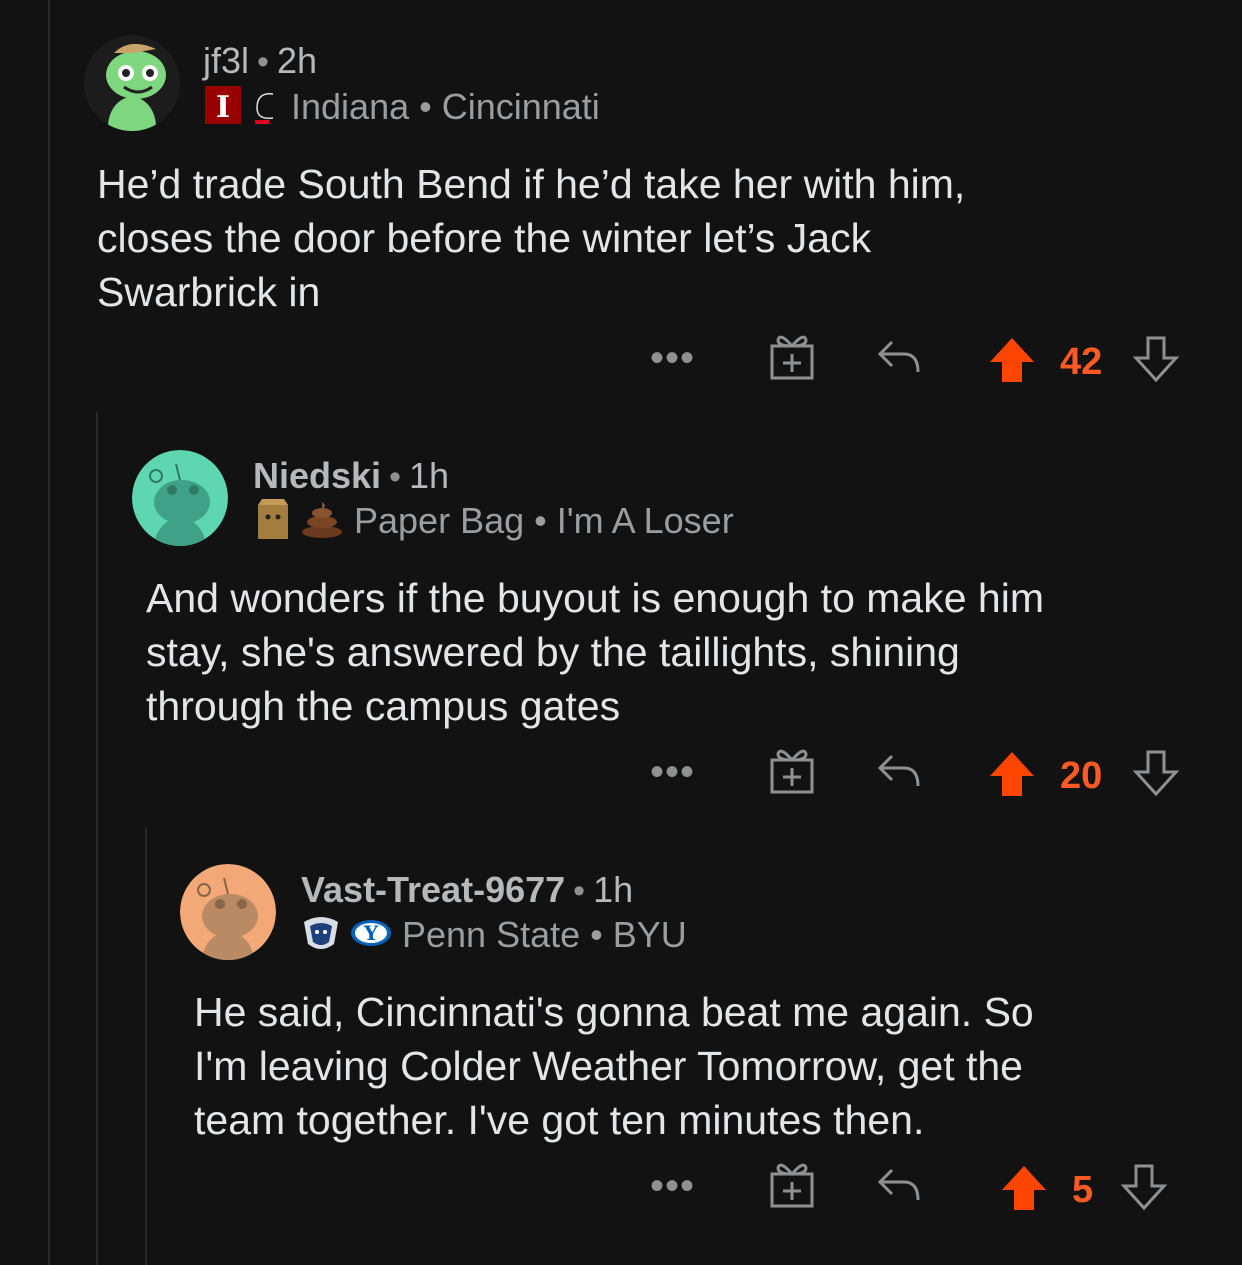 The height and width of the screenshot is (1265, 1242). I want to click on username: Vast-Treat-9677, so click(433, 889).